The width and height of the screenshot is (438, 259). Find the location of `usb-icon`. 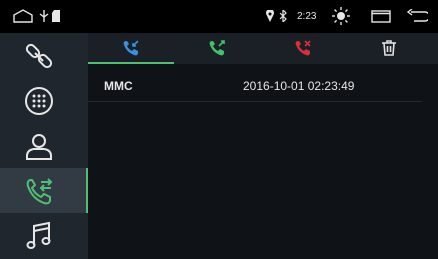

usb-icon is located at coordinates (44, 16).